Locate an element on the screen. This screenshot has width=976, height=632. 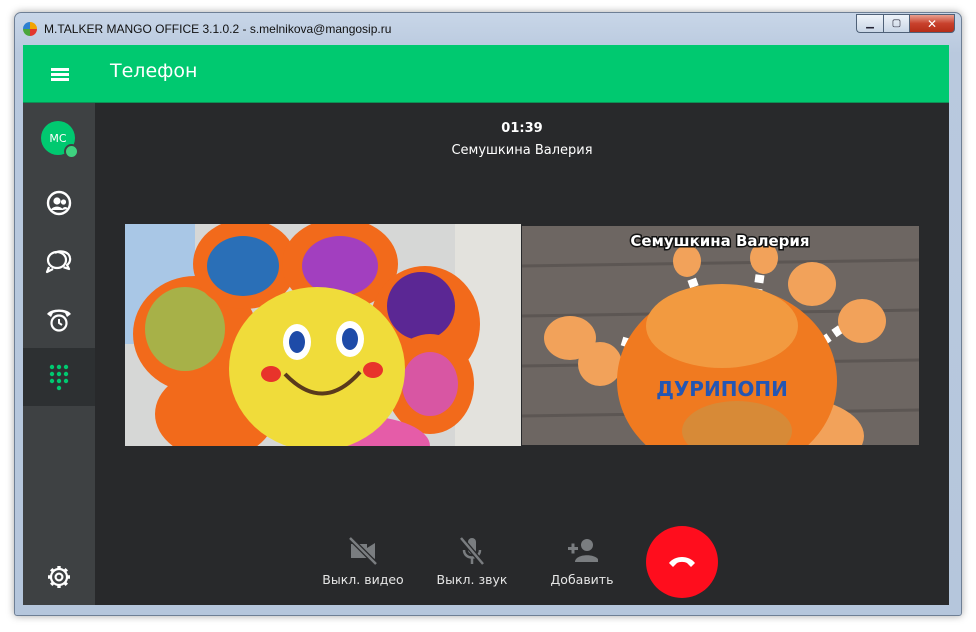
sidebar-item-dialpad is located at coordinates (59, 377).